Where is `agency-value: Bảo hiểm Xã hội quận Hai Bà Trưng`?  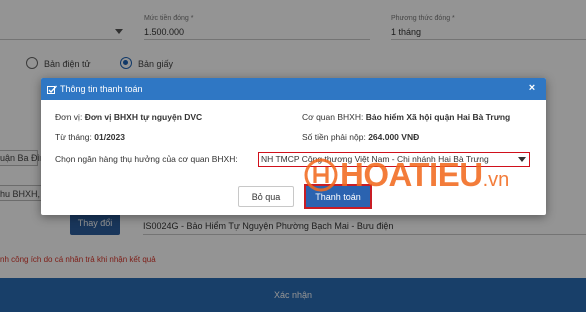
agency-value: Bảo hiểm Xã hội quận Hai Bà Trưng is located at coordinates (438, 117).